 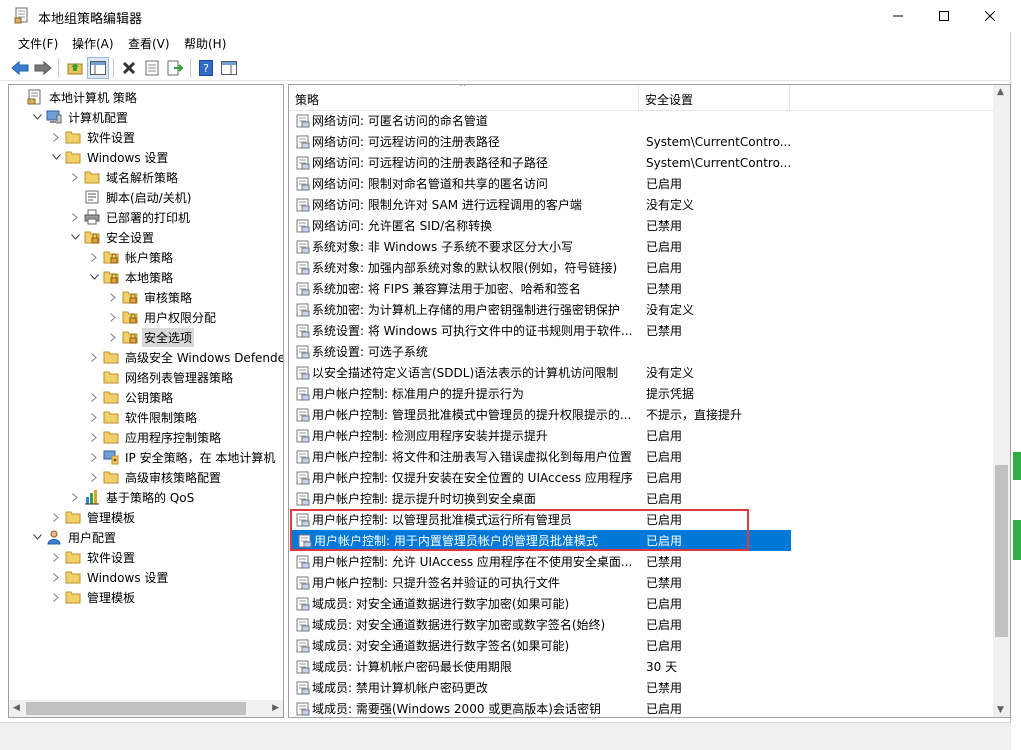 I want to click on export-list-button, so click(x=175, y=68).